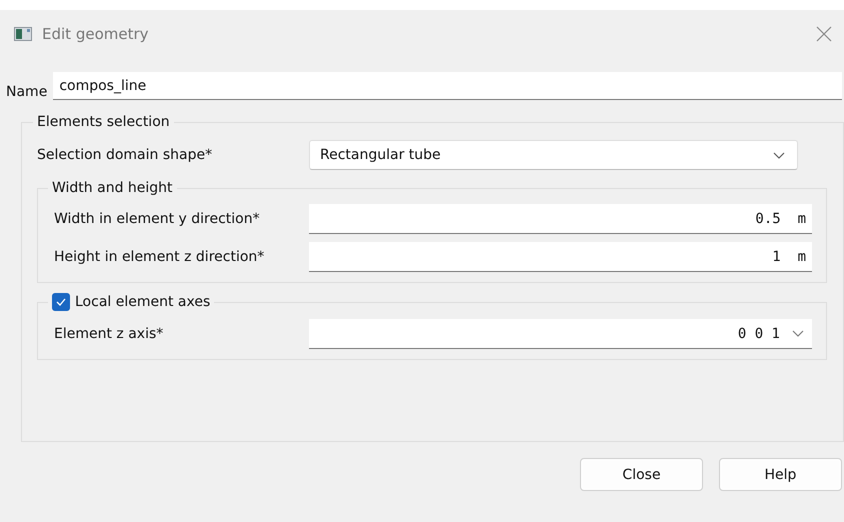 The width and height of the screenshot is (844, 522). What do you see at coordinates (125, 155) in the screenshot?
I see `field-label: Selection domain shape*` at bounding box center [125, 155].